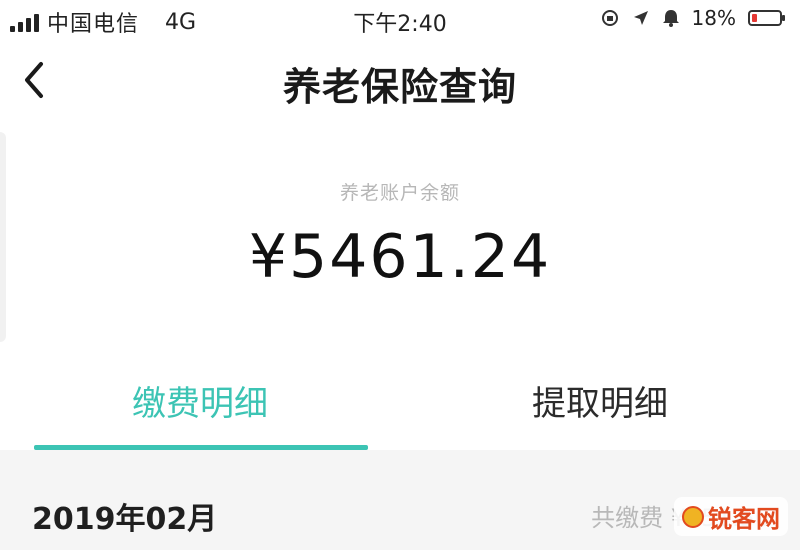  What do you see at coordinates (693, 516) in the screenshot?
I see `watermark-icon` at bounding box center [693, 516].